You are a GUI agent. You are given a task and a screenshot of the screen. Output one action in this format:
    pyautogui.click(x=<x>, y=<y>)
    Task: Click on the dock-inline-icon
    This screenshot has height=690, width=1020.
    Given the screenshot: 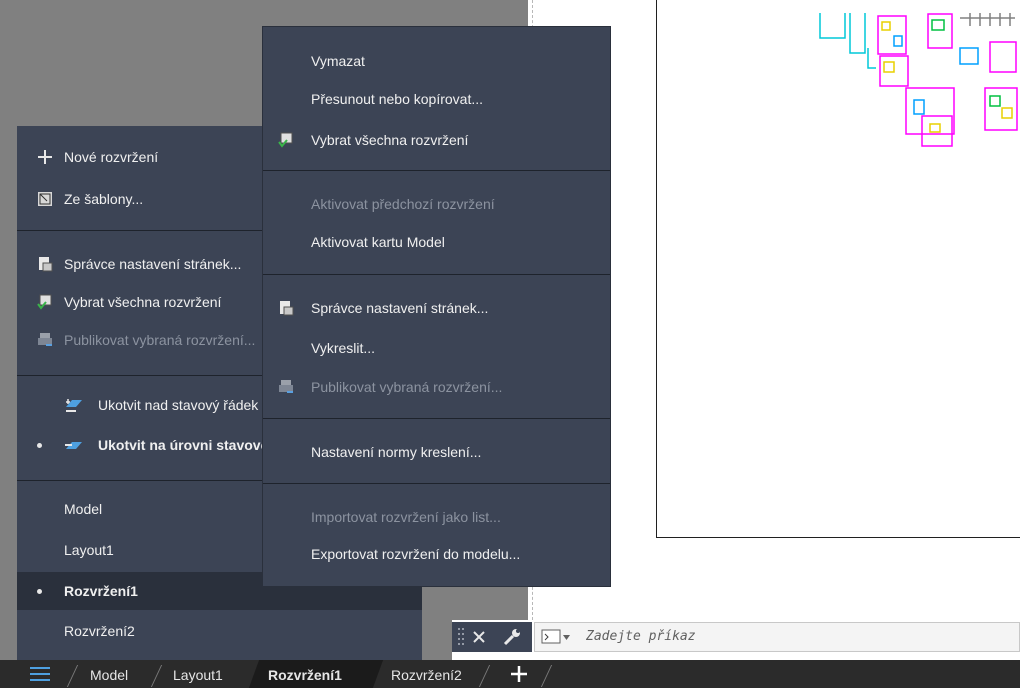 What is the action you would take?
    pyautogui.click(x=74, y=445)
    